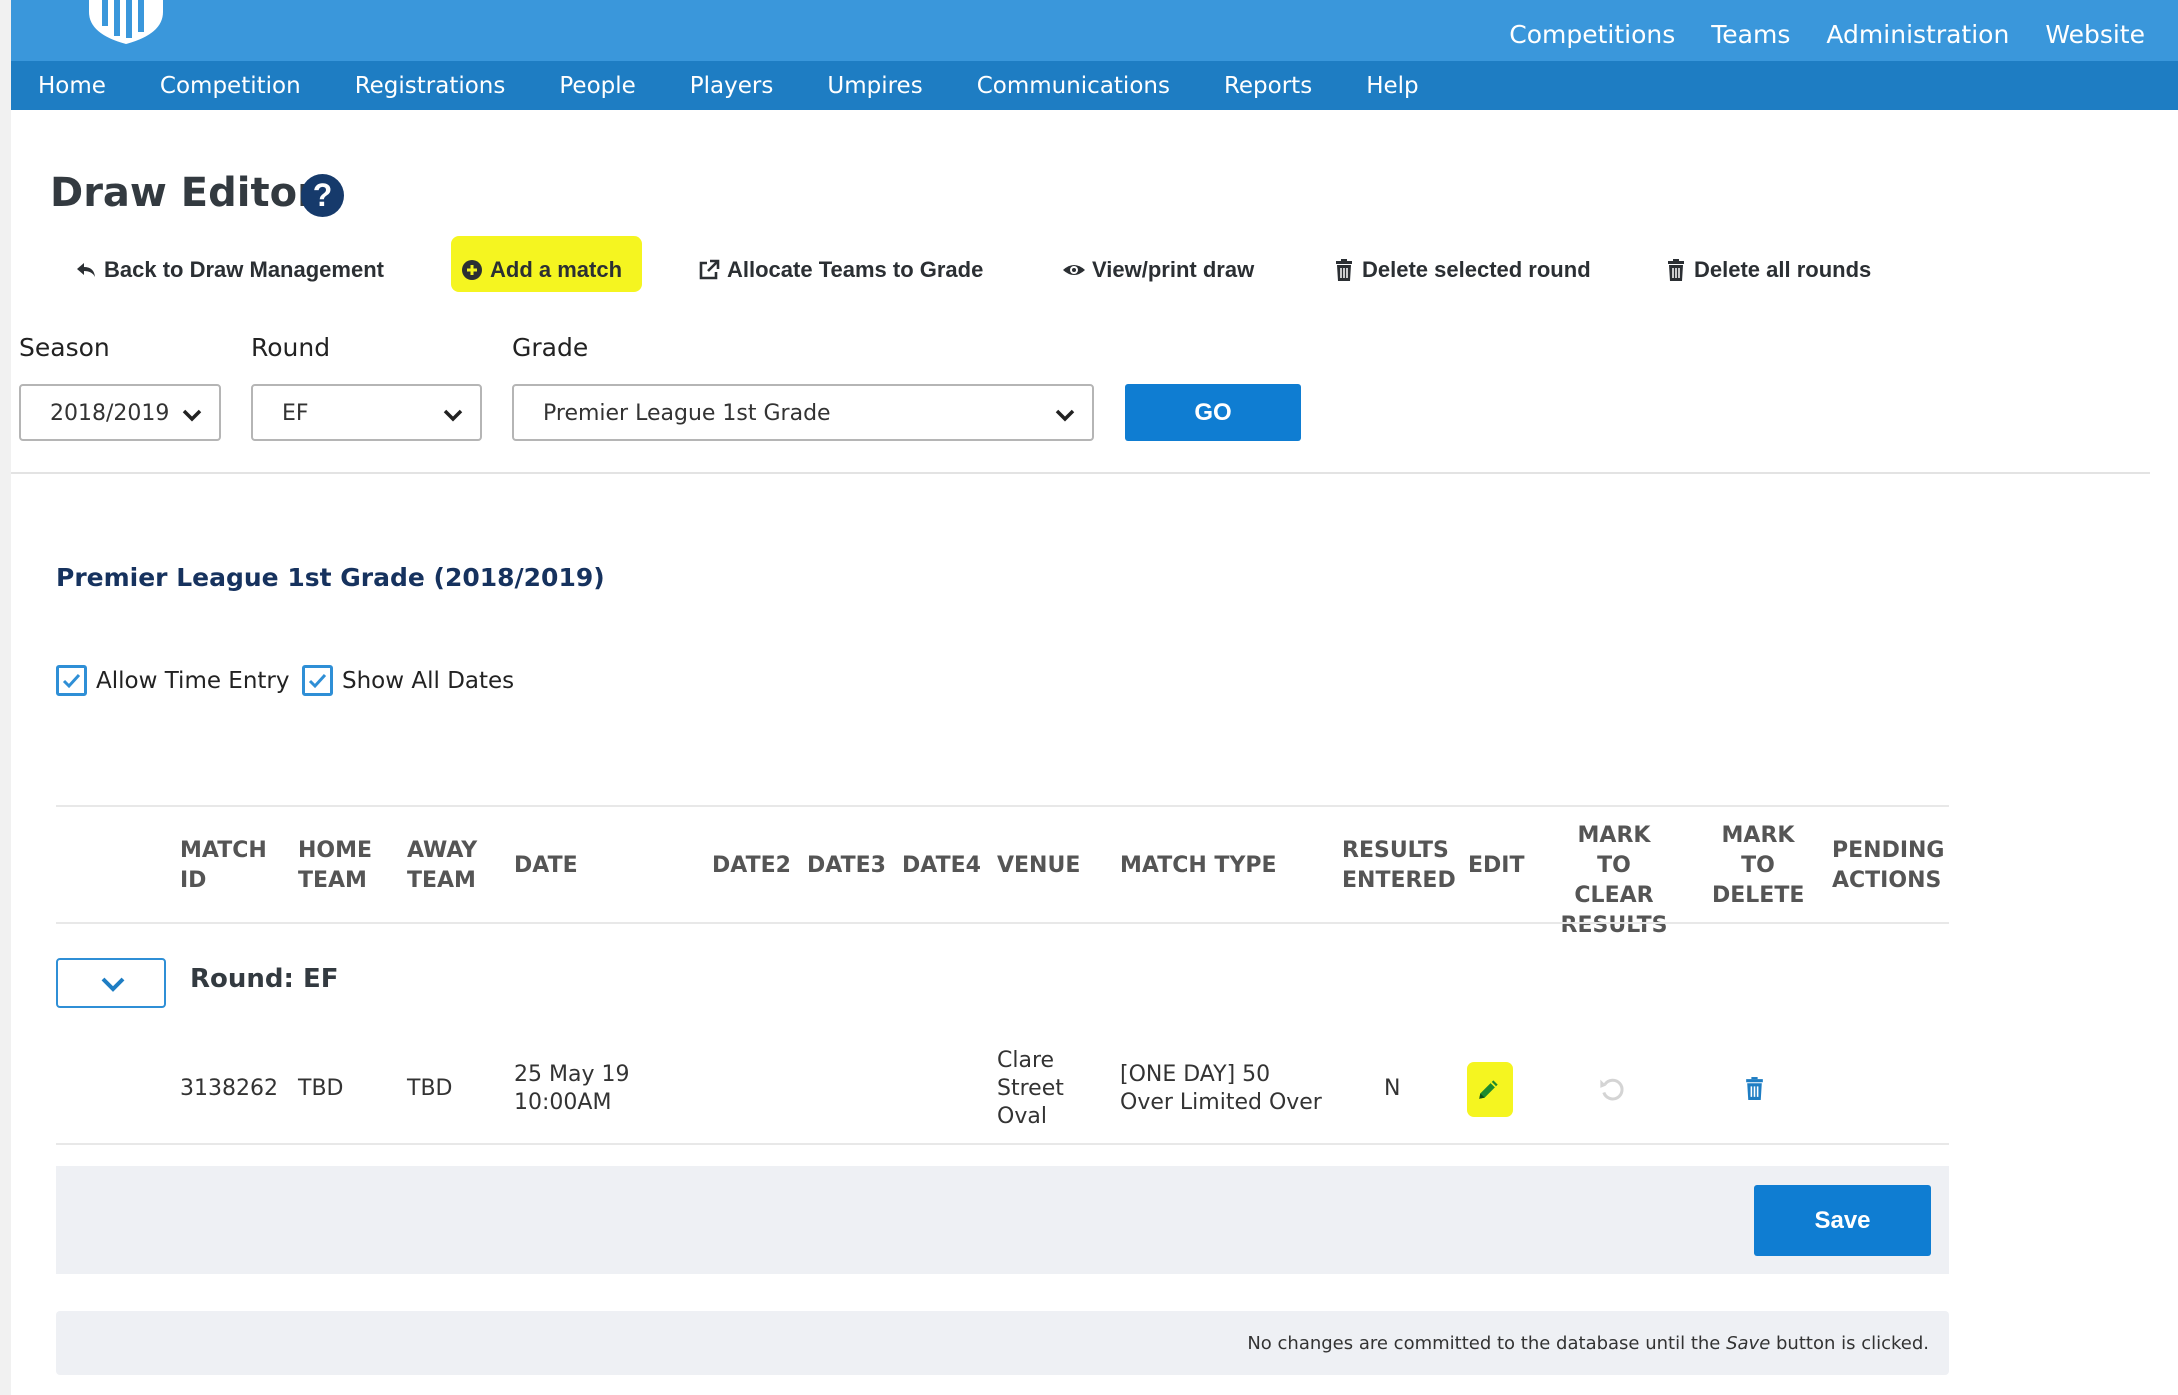 The width and height of the screenshot is (2178, 1395). Describe the element at coordinates (709, 269) in the screenshot. I see `external-link-icon` at that location.